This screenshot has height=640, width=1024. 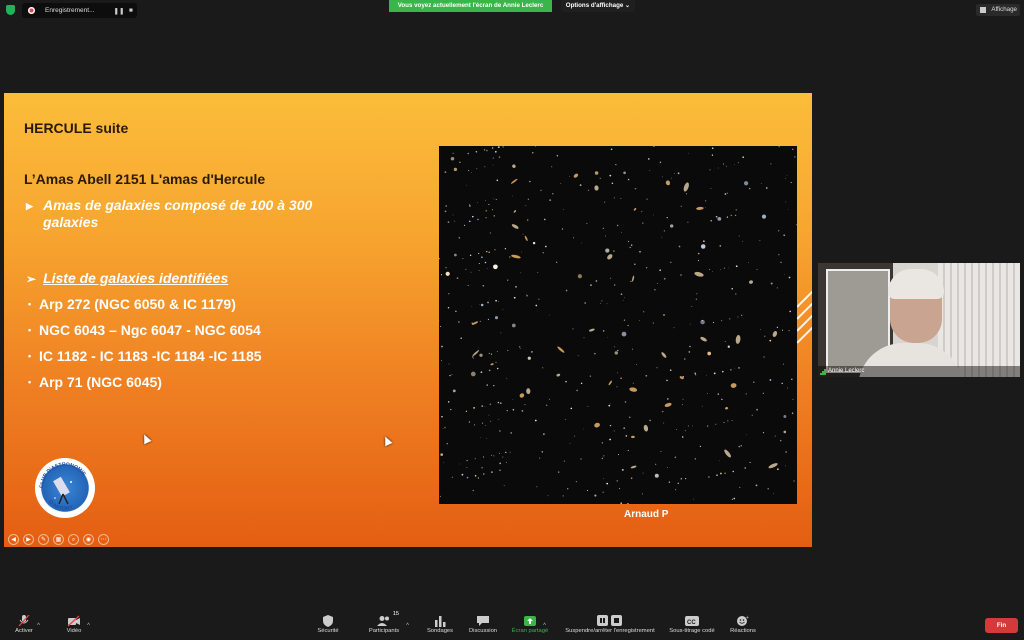 I want to click on view-button-label: Affichage, so click(x=1004, y=9).